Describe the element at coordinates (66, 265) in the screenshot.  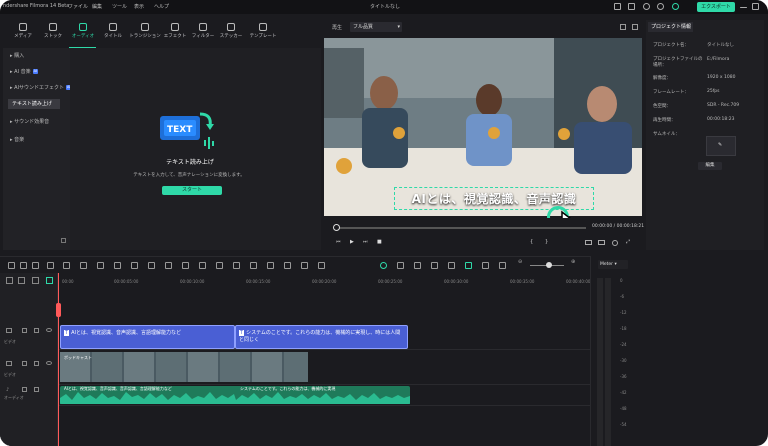
I see `redo-icon` at that location.